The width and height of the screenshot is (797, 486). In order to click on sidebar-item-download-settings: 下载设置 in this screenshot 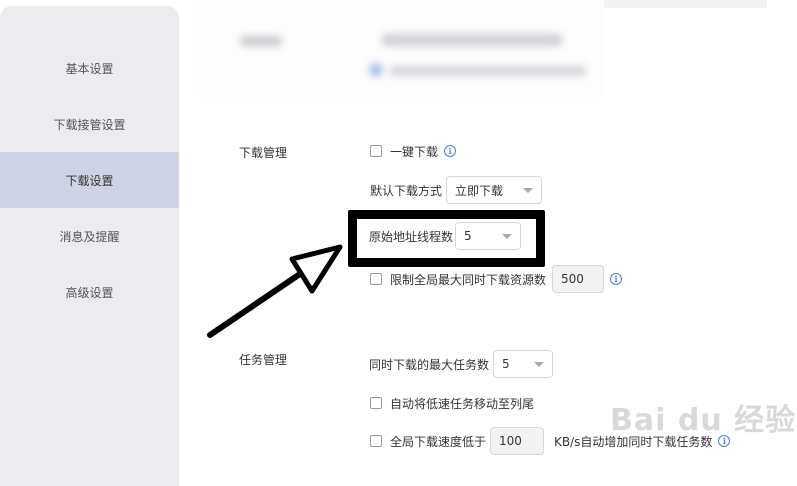, I will do `click(89, 180)`.